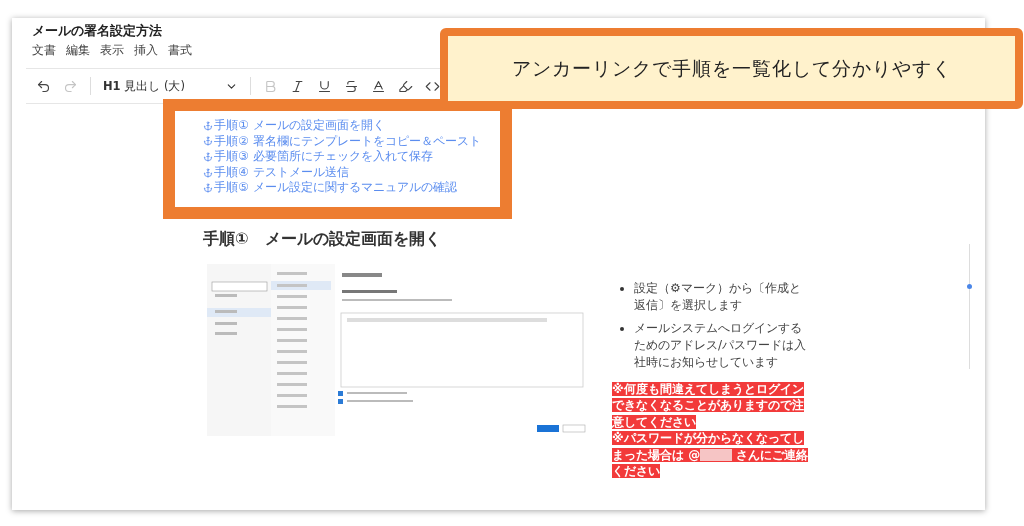 This screenshot has width=1024, height=526. Describe the element at coordinates (731, 68) in the screenshot. I see `callout-note: アンカーリンクで手順を一覧化して分かりやすく` at that location.